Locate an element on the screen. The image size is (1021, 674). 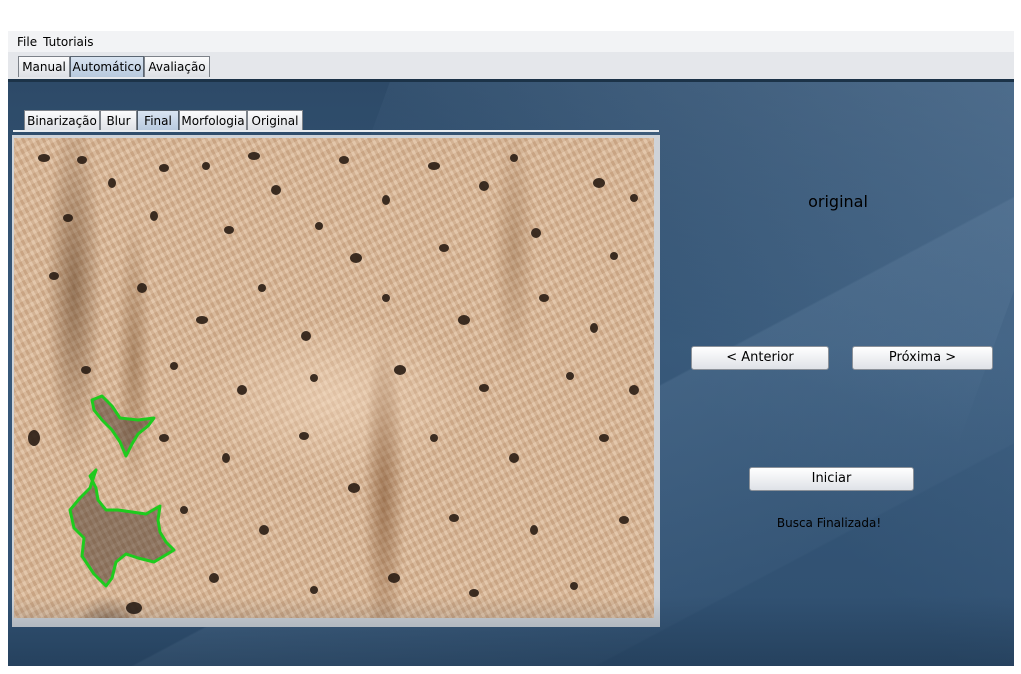
contour-lower is located at coordinates (122, 528).